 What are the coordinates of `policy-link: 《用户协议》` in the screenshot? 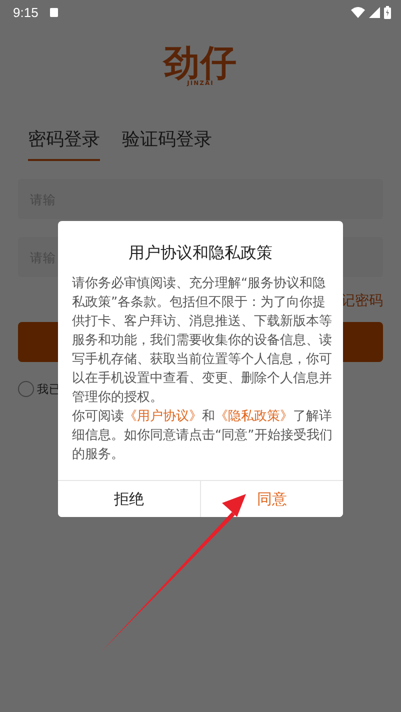 It's located at (163, 416).